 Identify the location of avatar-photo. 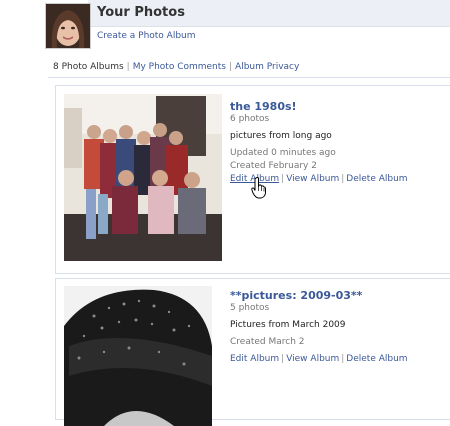
(68, 26).